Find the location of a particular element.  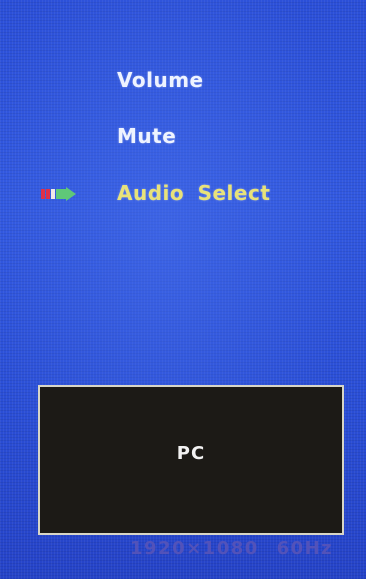

resolution-value: 1920×1080 is located at coordinates (194, 548).